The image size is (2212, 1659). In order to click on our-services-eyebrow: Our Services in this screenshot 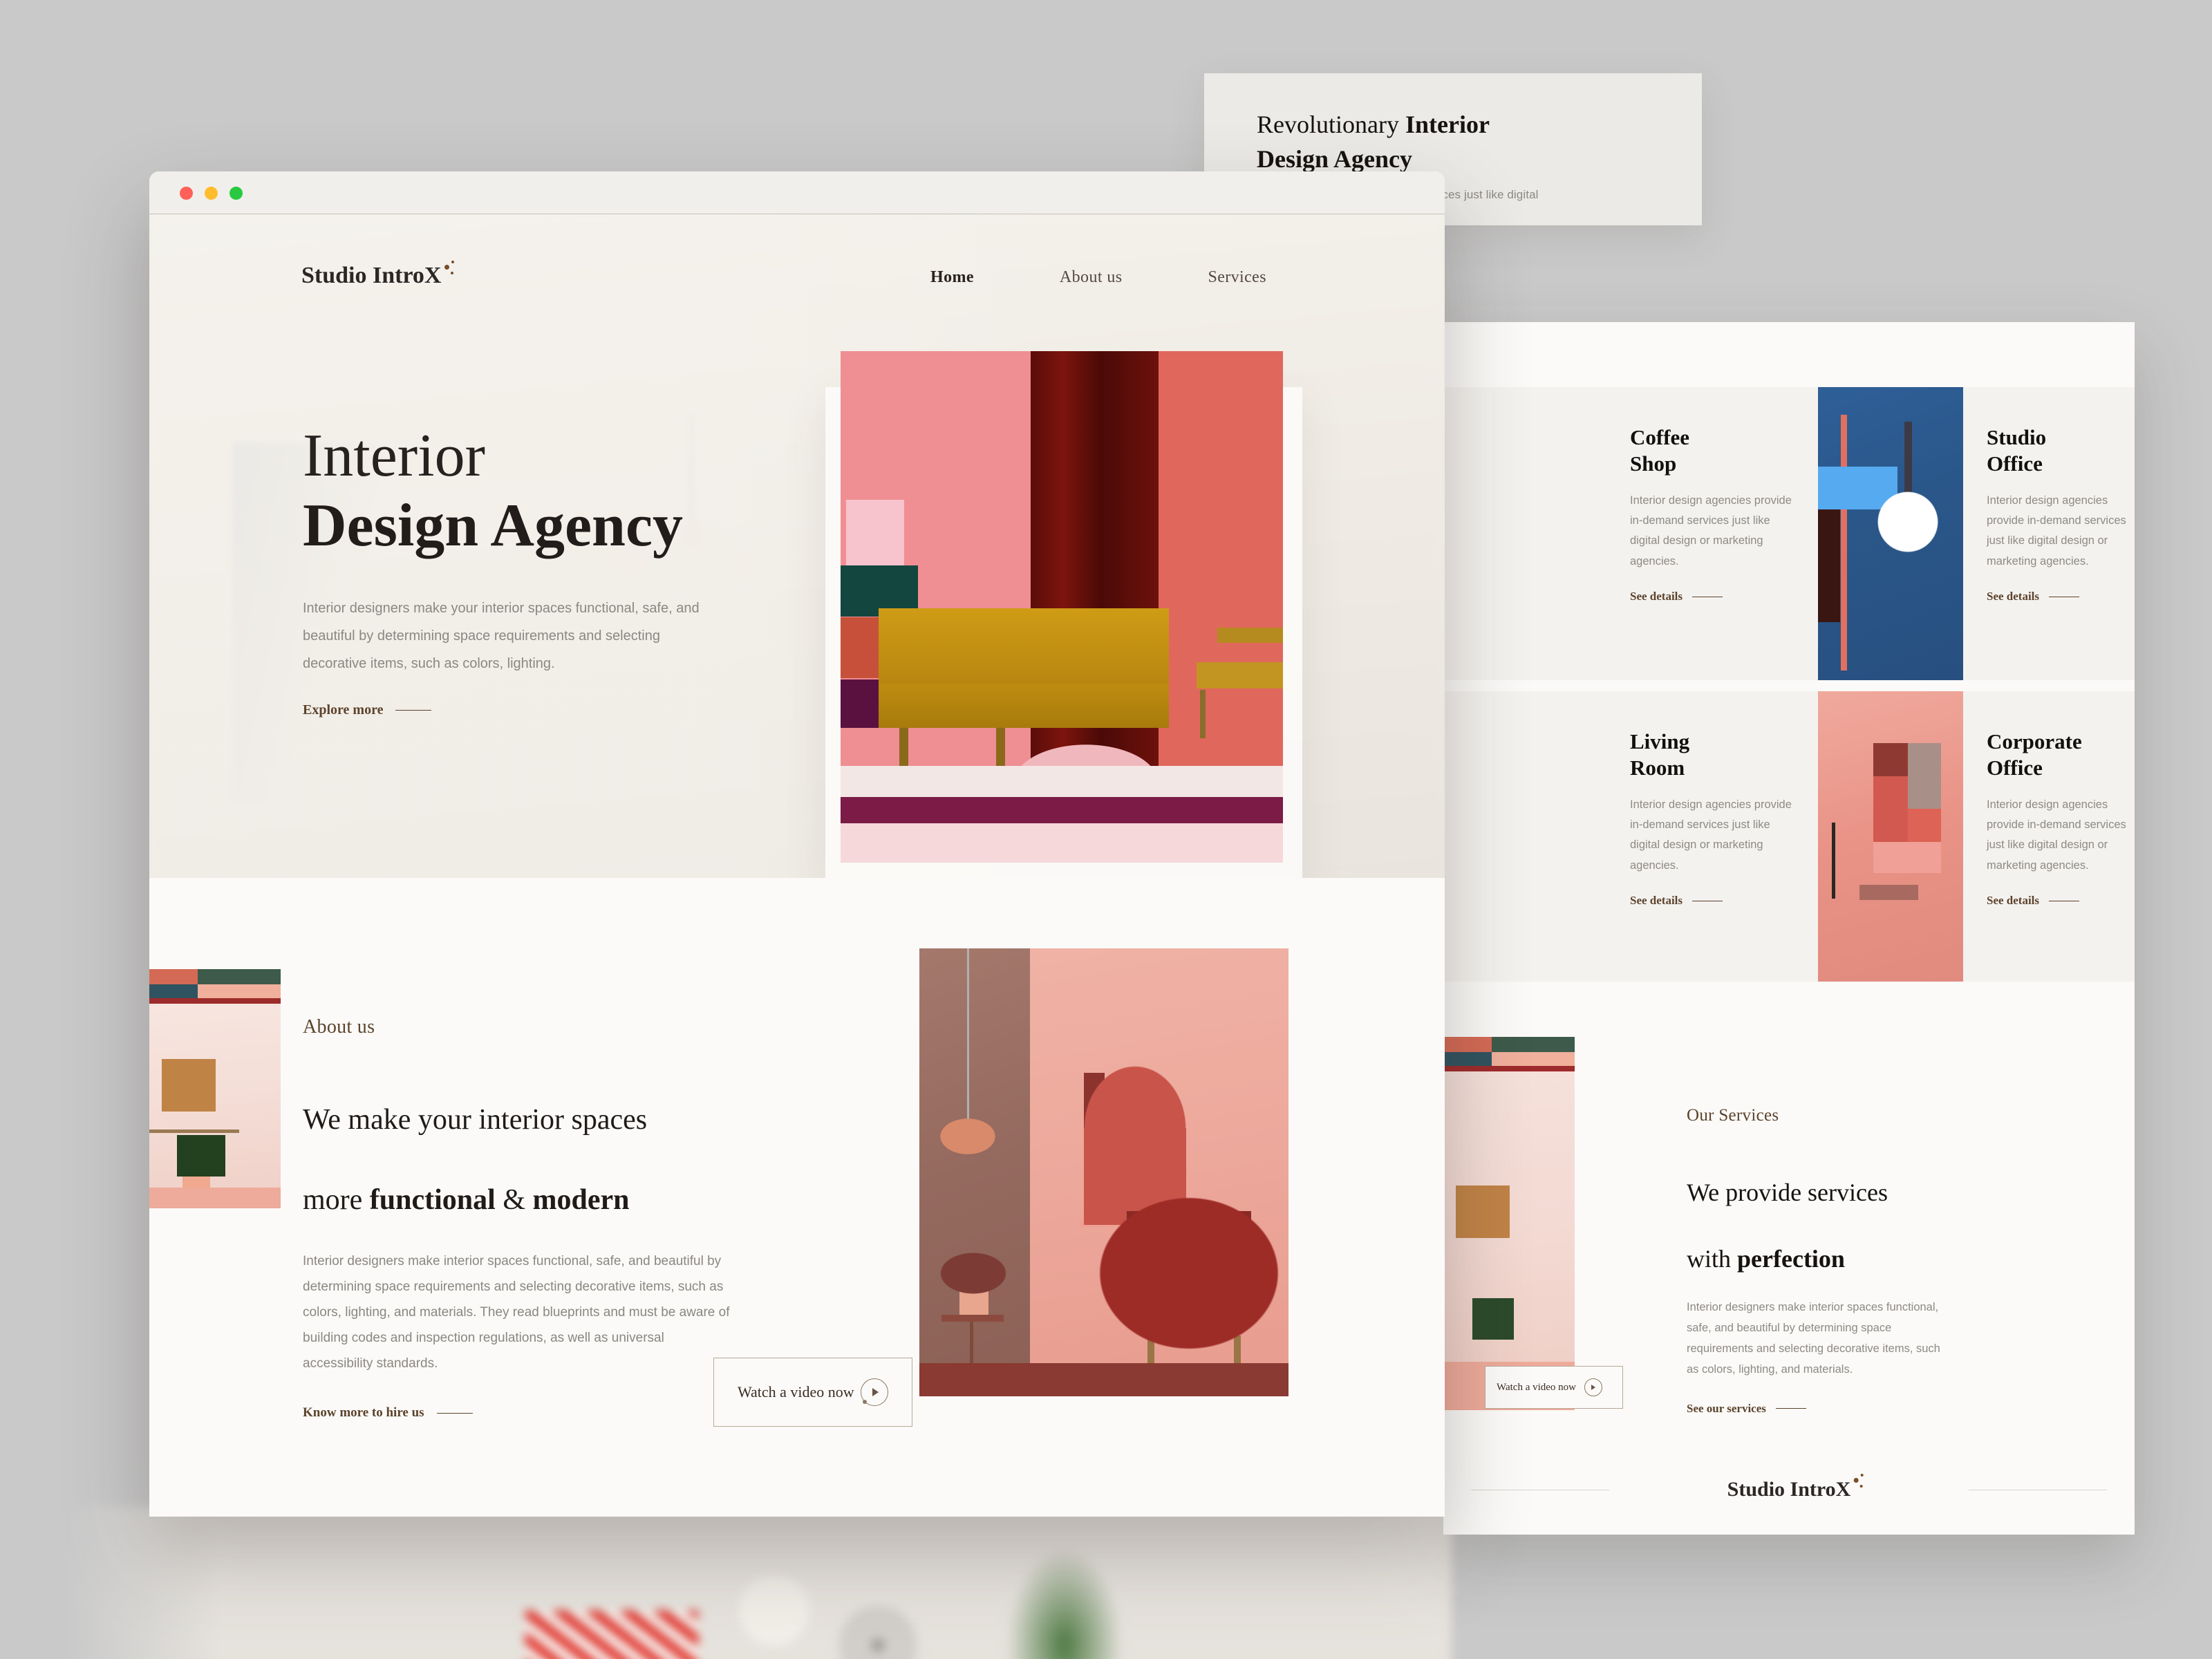, I will do `click(1733, 1115)`.